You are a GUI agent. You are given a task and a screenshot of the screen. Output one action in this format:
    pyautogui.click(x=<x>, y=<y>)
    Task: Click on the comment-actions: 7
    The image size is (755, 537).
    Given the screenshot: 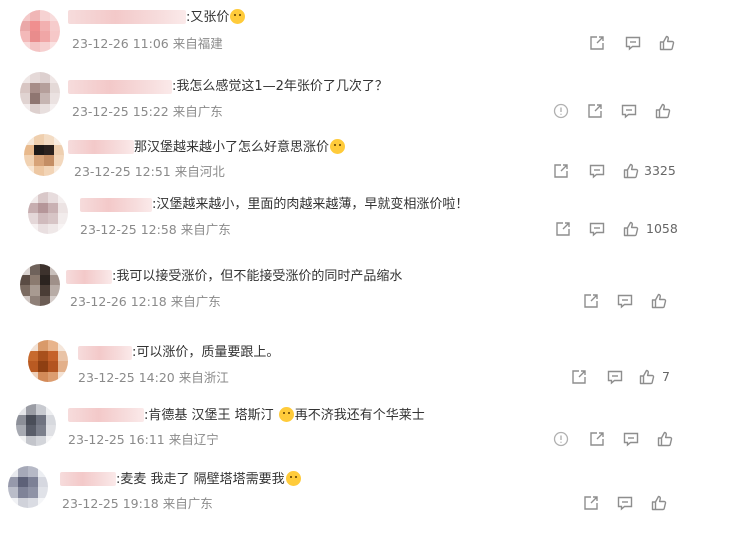 What is the action you would take?
    pyautogui.click(x=625, y=377)
    